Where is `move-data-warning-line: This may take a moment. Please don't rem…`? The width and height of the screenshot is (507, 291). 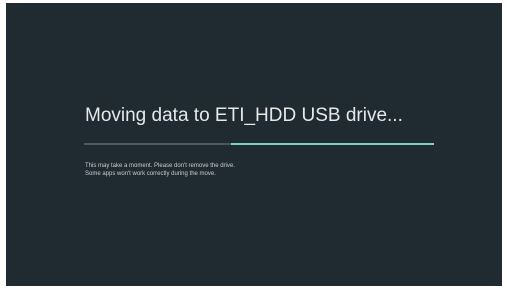
move-data-warning-line: This may take a moment. Please don't rem… is located at coordinates (160, 166).